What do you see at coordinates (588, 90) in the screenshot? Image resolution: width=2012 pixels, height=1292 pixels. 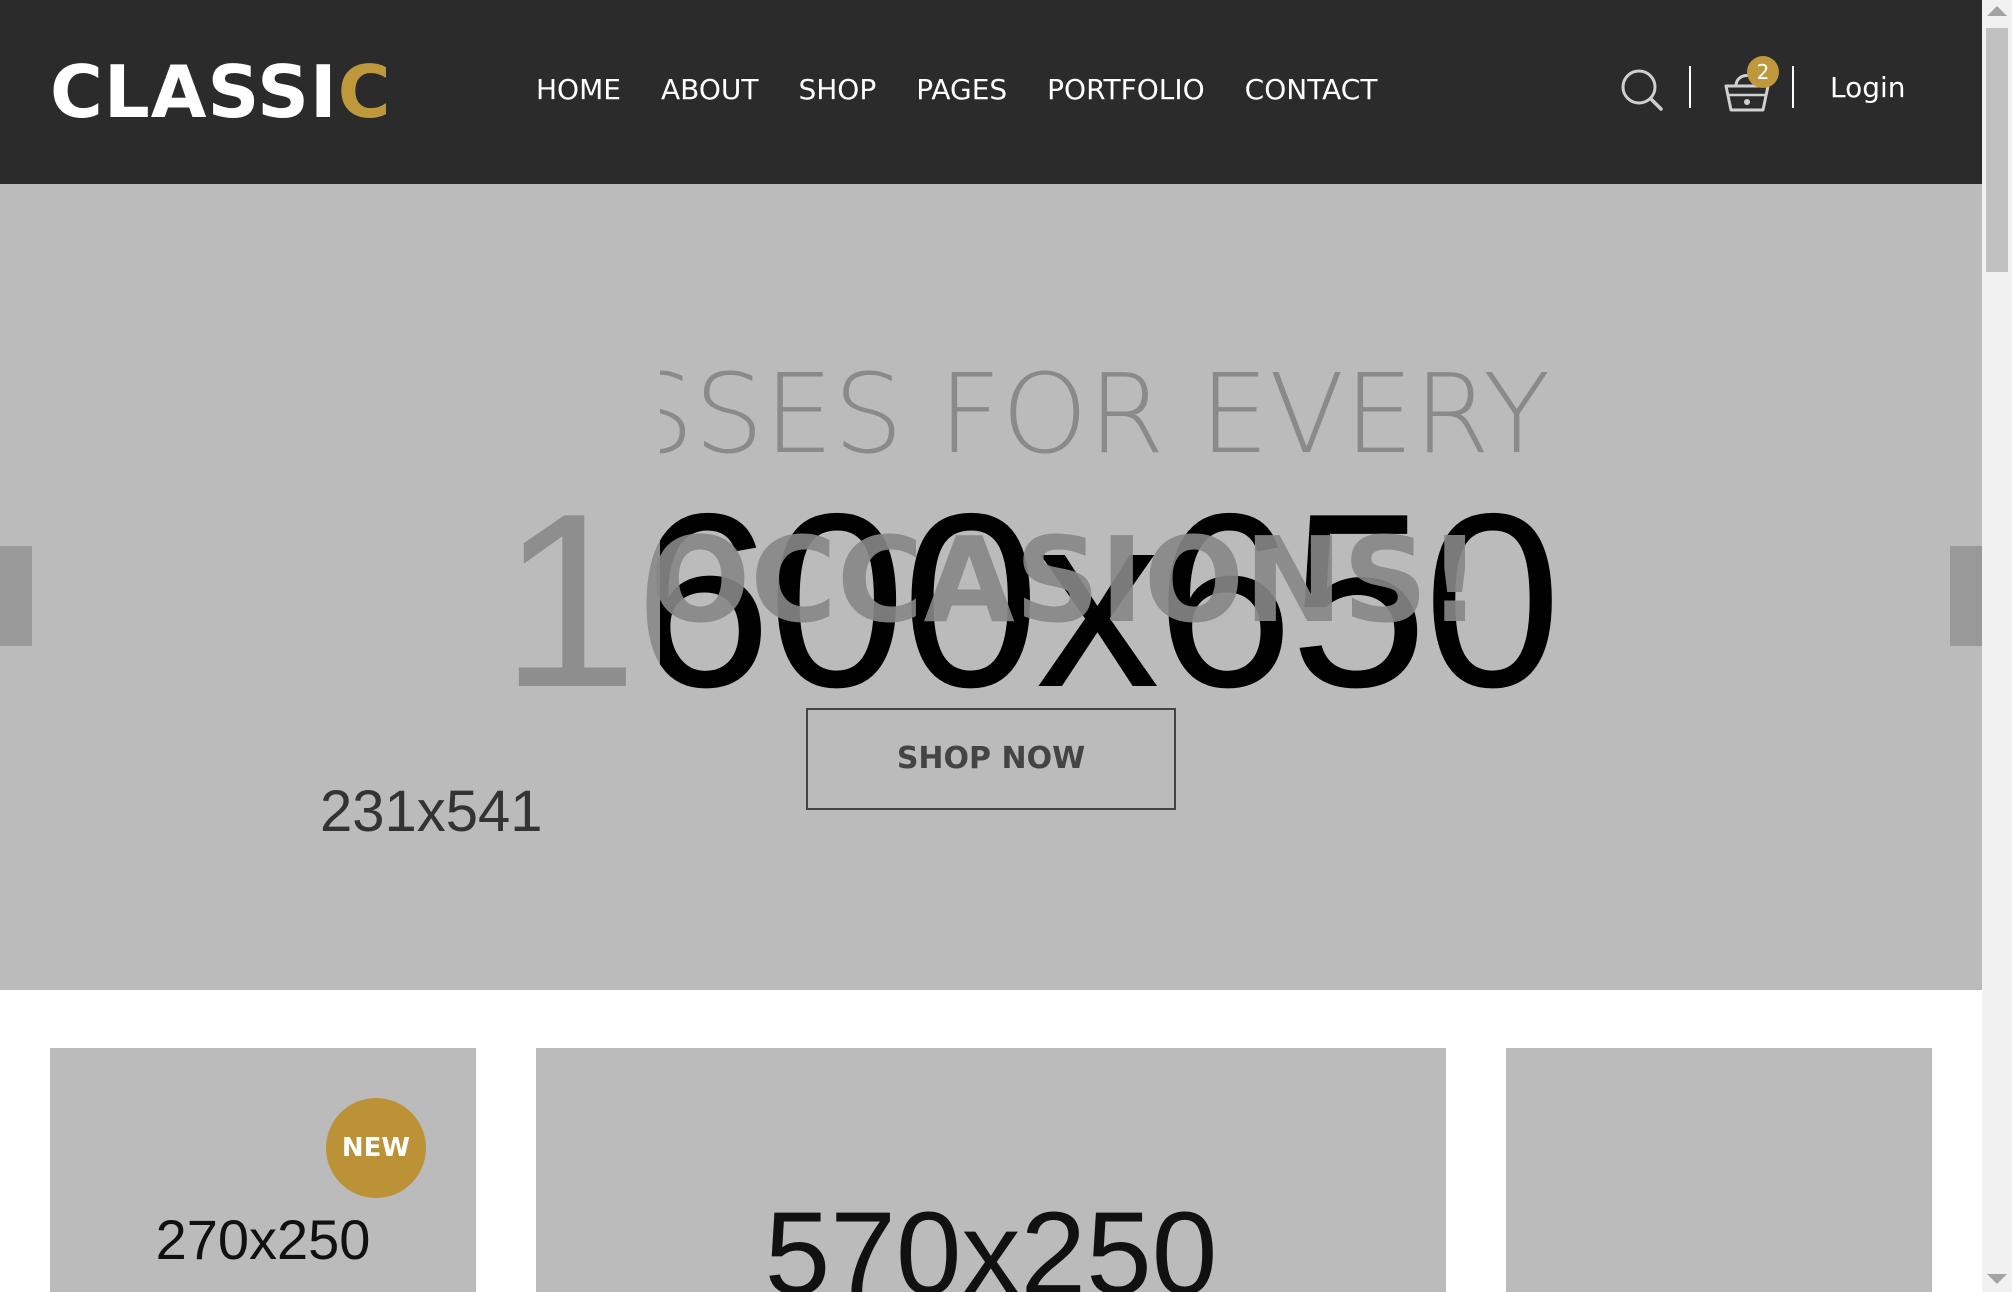 I see `nav-home: HOME` at bounding box center [588, 90].